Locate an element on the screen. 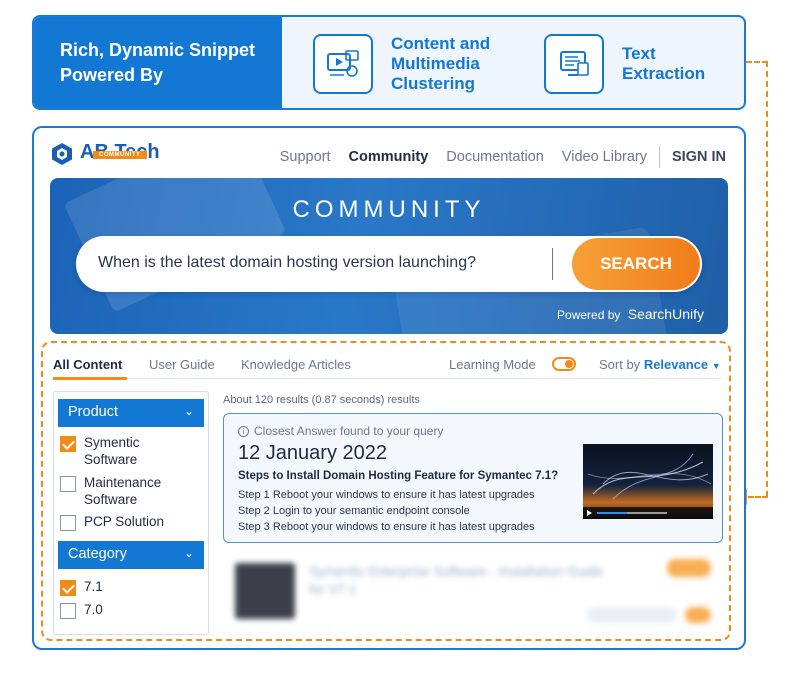 The width and height of the screenshot is (800, 677). hexagon-logo-icon is located at coordinates (62, 154).